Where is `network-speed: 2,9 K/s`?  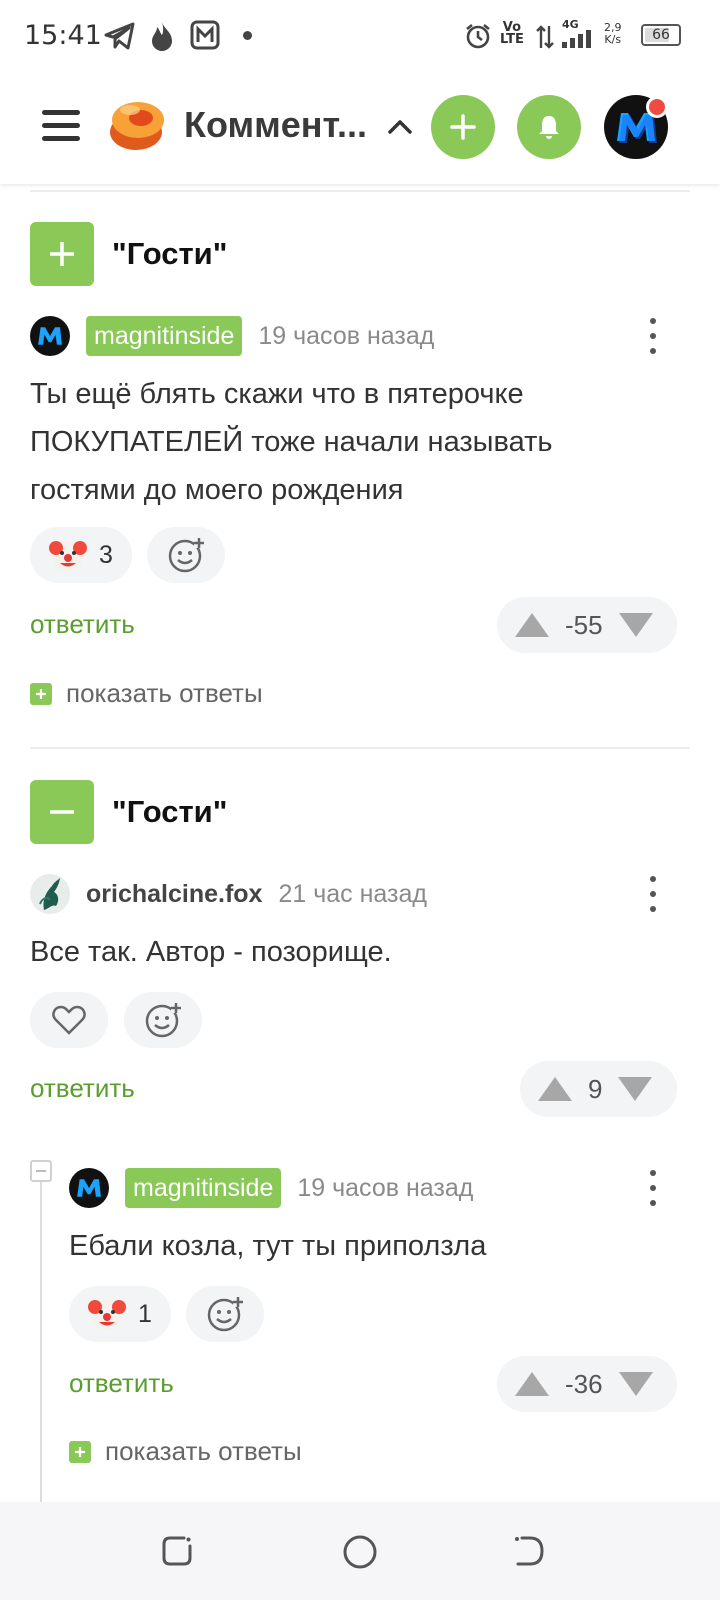 network-speed: 2,9 K/s is located at coordinates (613, 33).